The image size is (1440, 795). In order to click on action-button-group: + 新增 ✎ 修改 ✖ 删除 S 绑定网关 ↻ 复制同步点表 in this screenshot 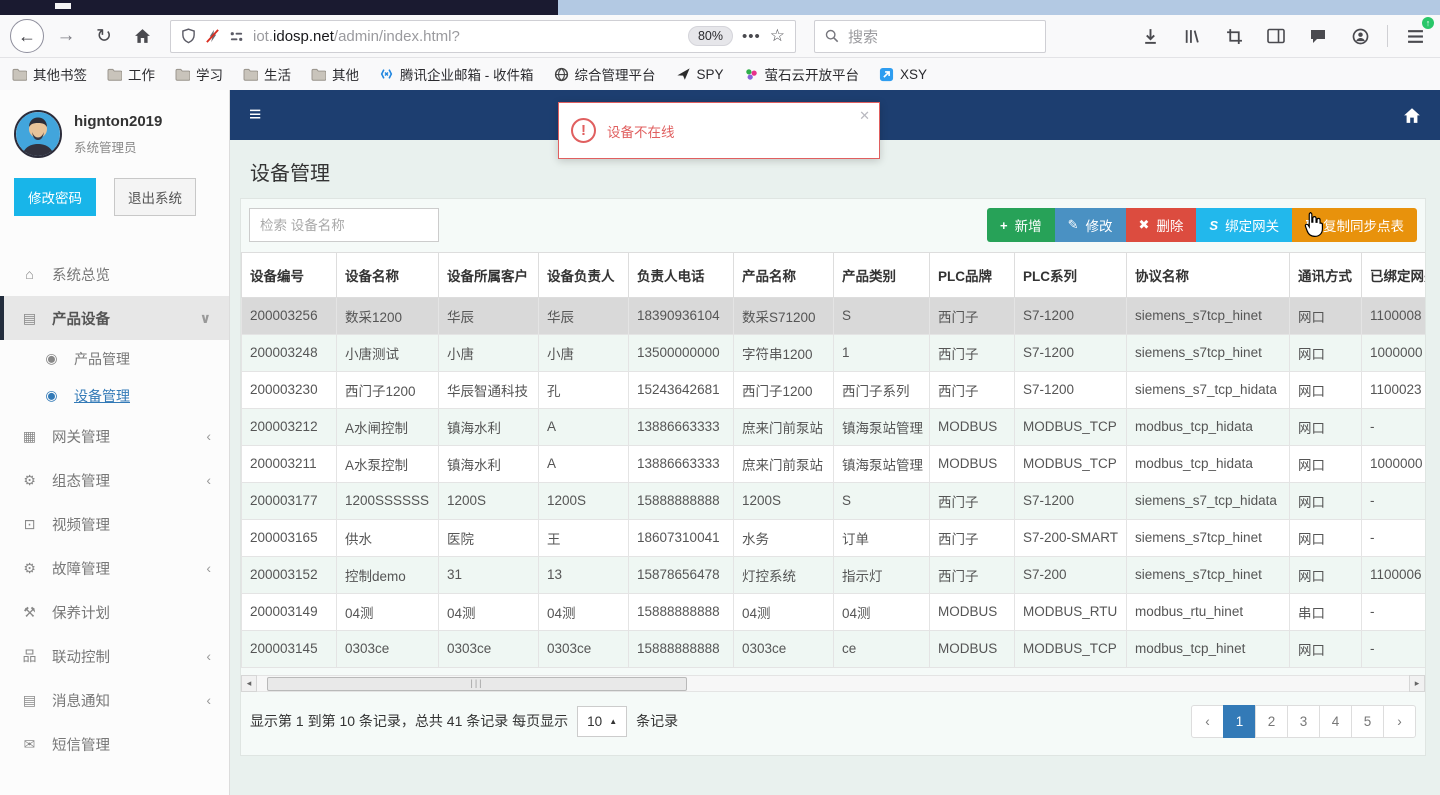, I will do `click(1202, 225)`.